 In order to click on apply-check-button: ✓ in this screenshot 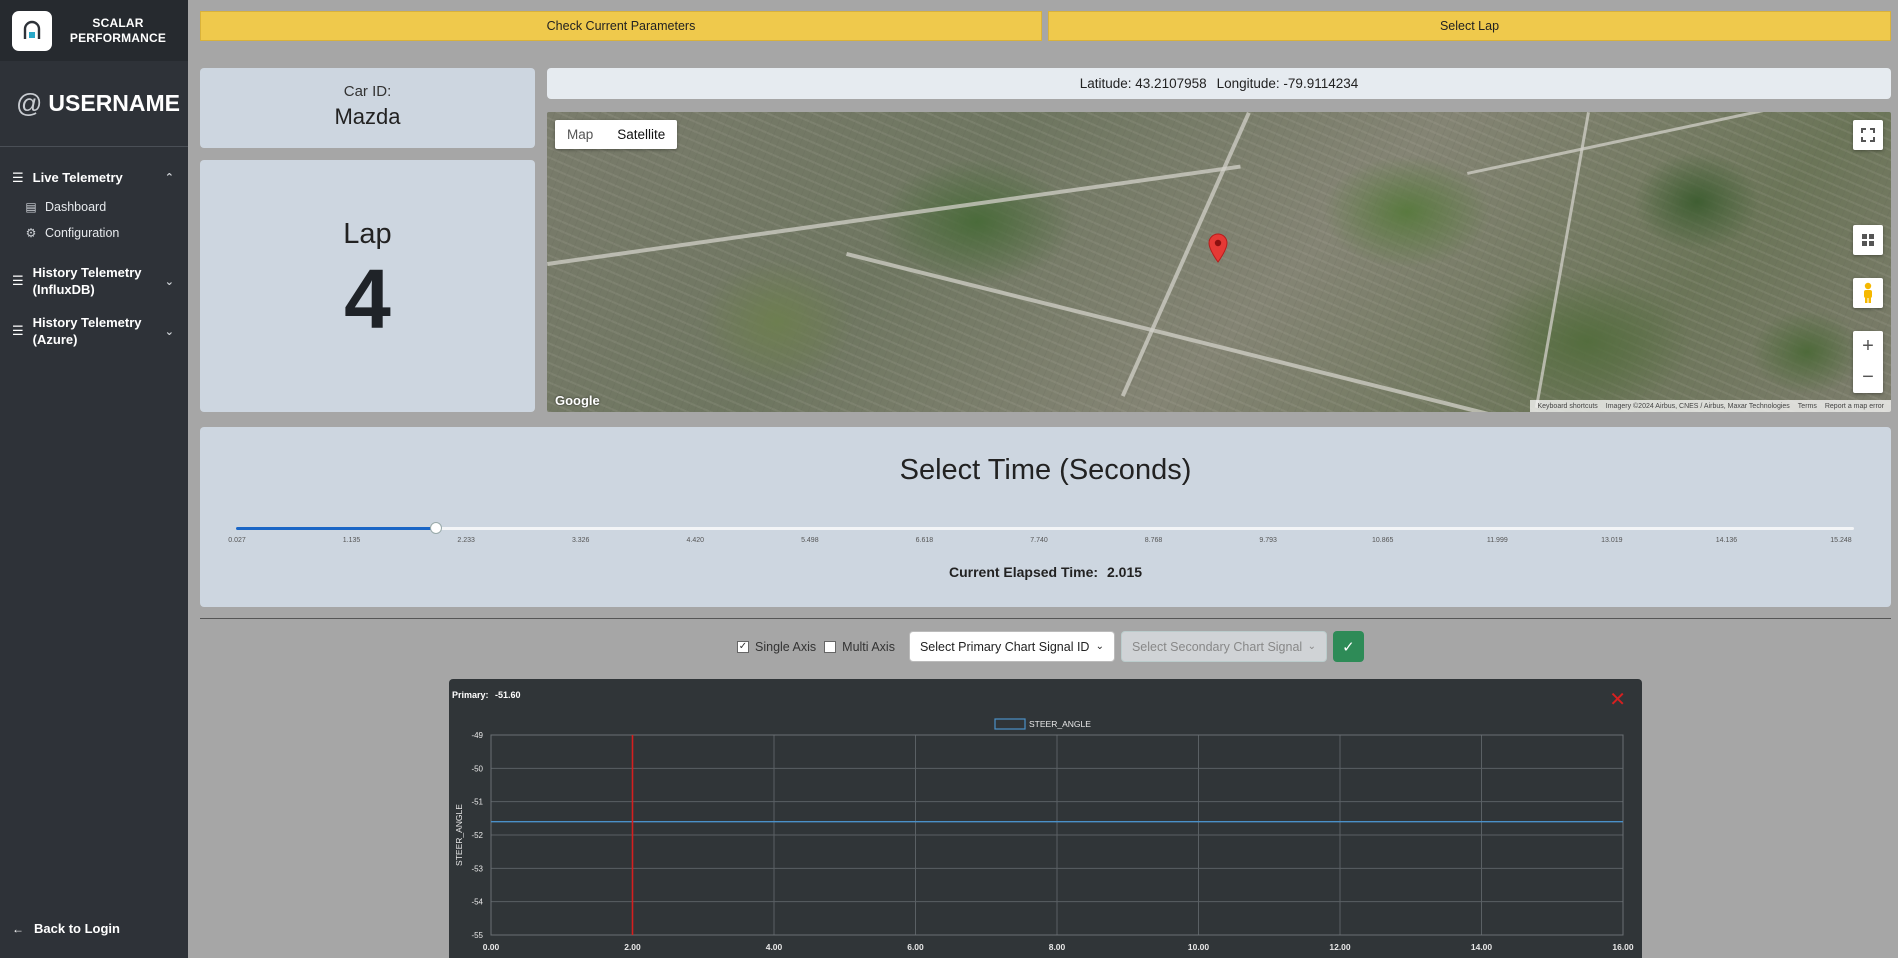, I will do `click(1348, 646)`.